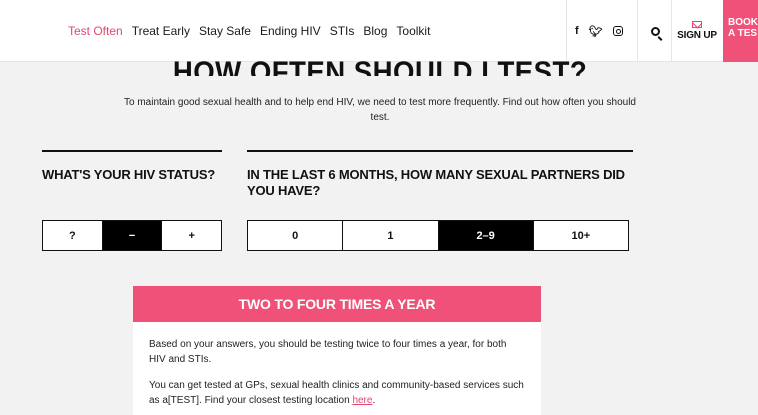 Image resolution: width=758 pixels, height=415 pixels. I want to click on q1-title: WHAT'S YOUR HIV STATUS?, so click(129, 174).